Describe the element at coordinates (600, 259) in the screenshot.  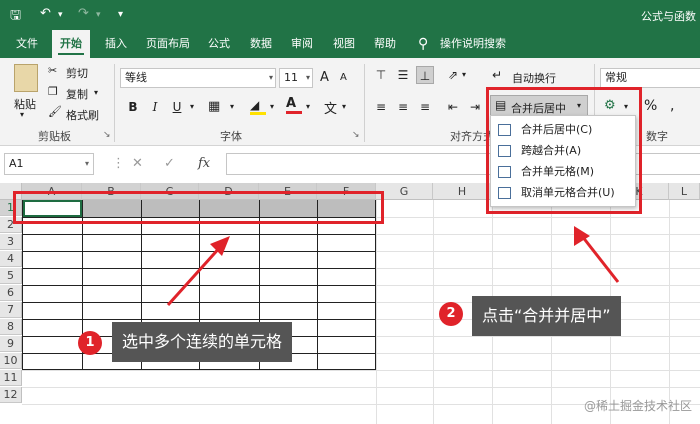
I see `arrow-to-menu` at that location.